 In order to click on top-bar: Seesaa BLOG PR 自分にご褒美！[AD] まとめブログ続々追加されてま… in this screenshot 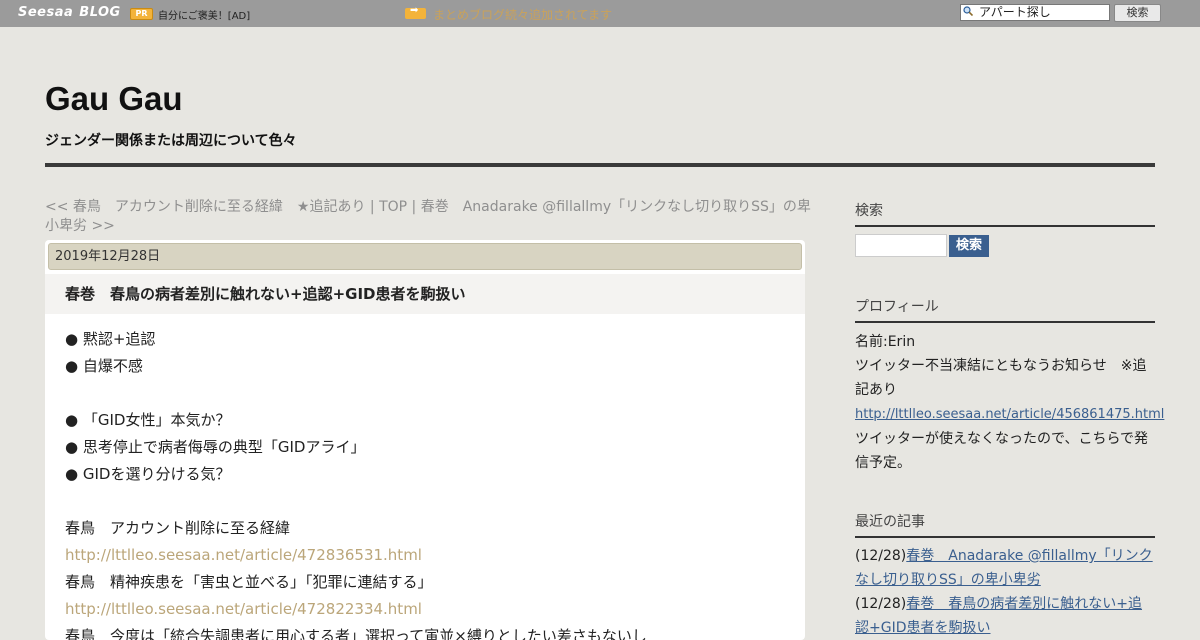, I will do `click(600, 13)`.